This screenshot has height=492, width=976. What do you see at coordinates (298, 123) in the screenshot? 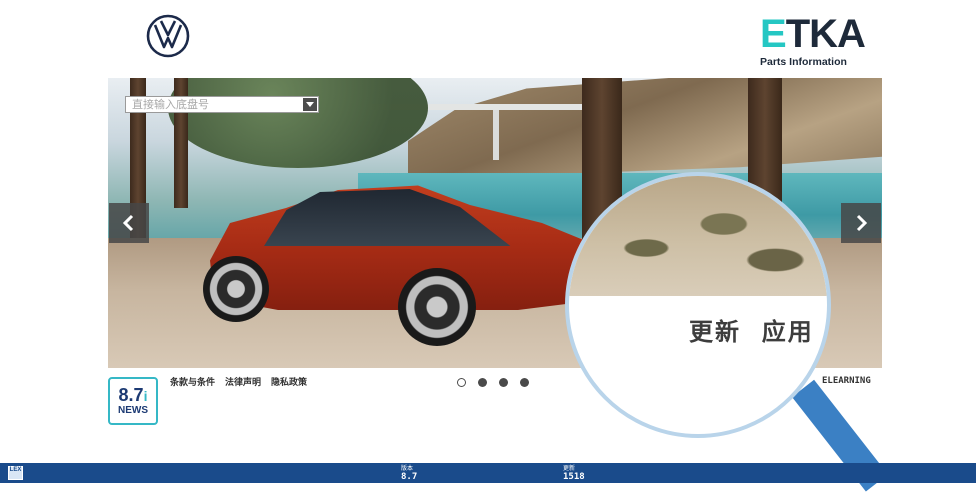
I see `banner-foliage` at bounding box center [298, 123].